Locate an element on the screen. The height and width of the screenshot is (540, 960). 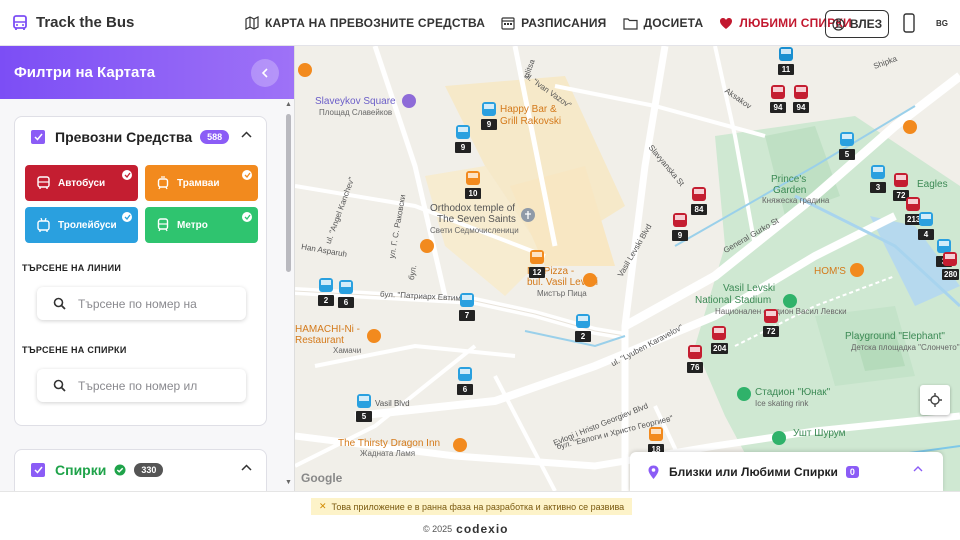
map-label-slaveykov: Slaveykov Square is located at coordinates (355, 101).